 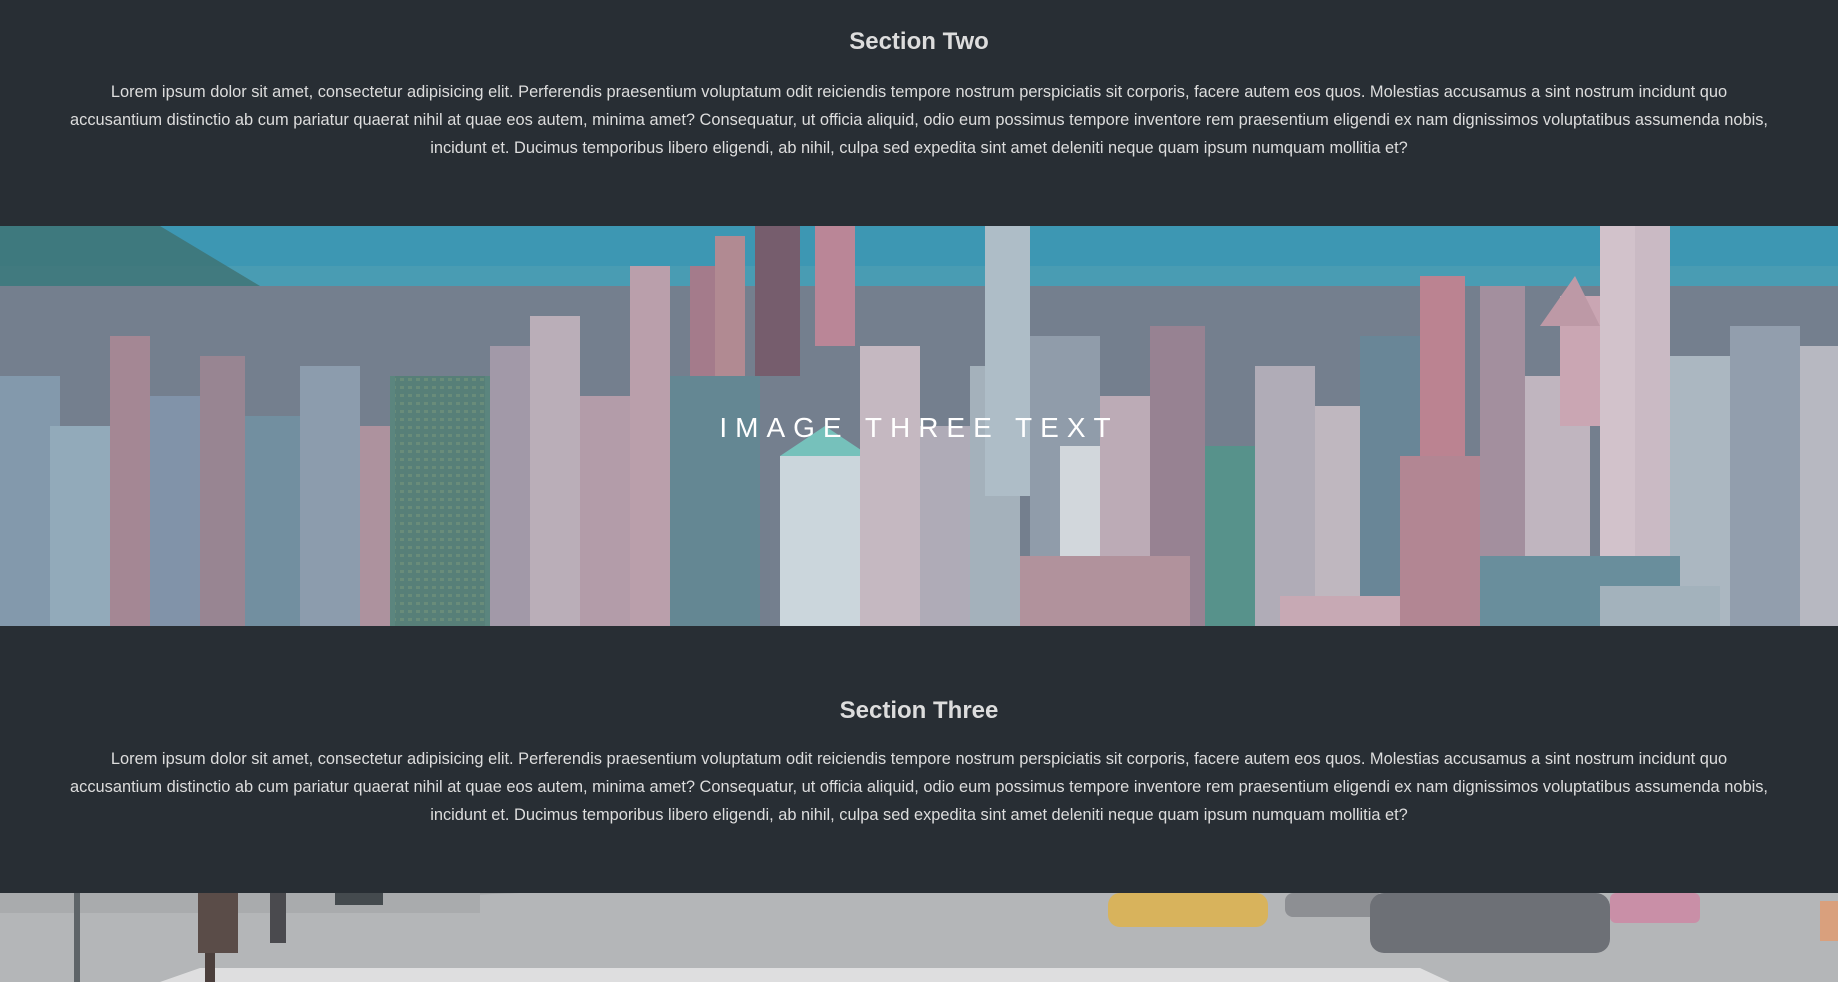 I want to click on street-scene-image, so click(x=919, y=937).